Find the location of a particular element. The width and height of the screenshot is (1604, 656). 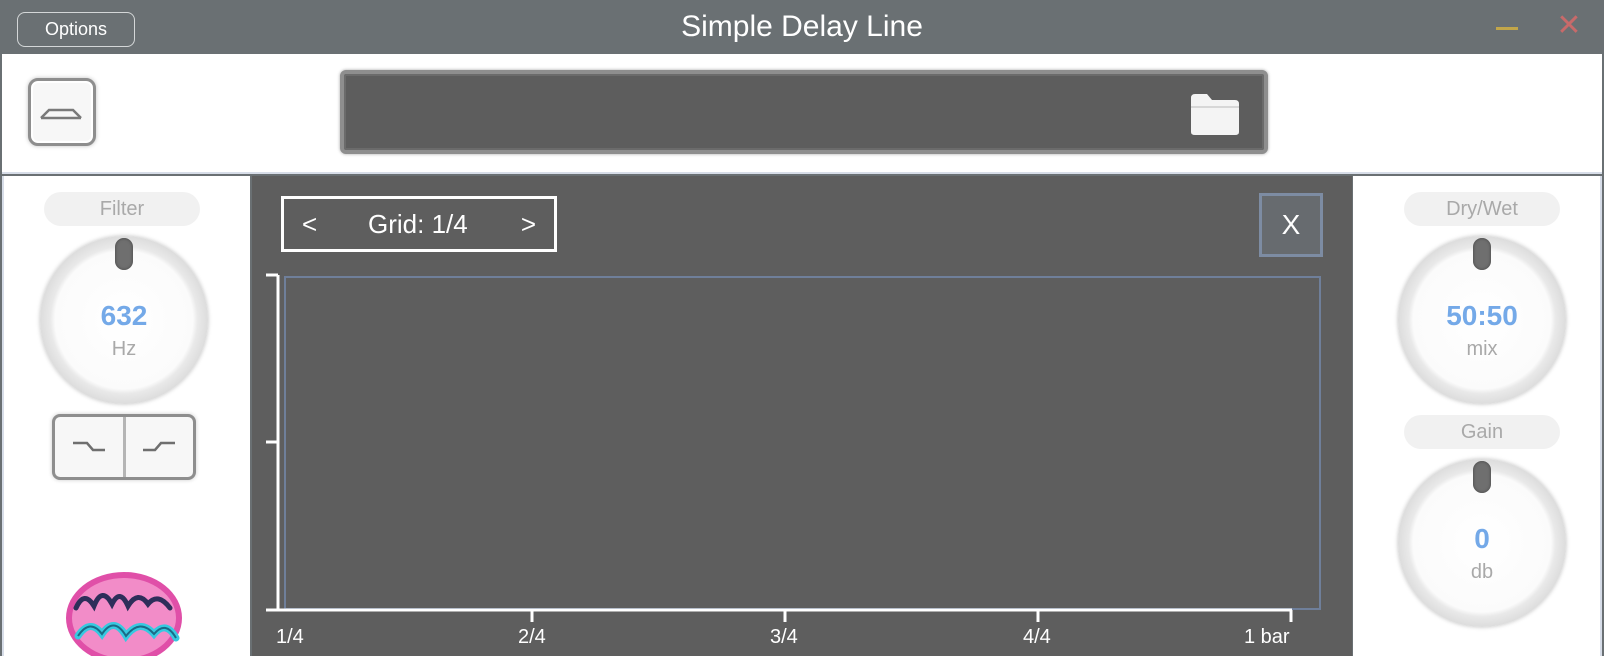

drywet-unit: mix is located at coordinates (1482, 349).